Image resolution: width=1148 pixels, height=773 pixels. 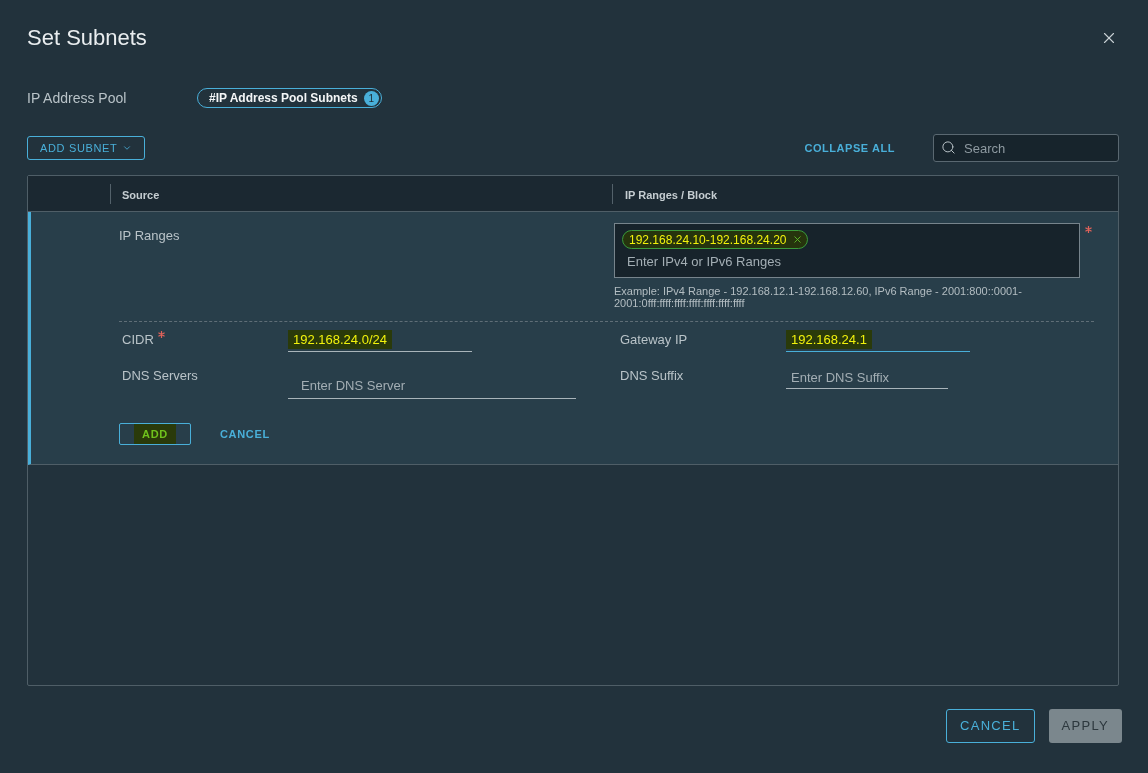 What do you see at coordinates (432, 381) in the screenshot?
I see `text-field: Enter DNS Server` at bounding box center [432, 381].